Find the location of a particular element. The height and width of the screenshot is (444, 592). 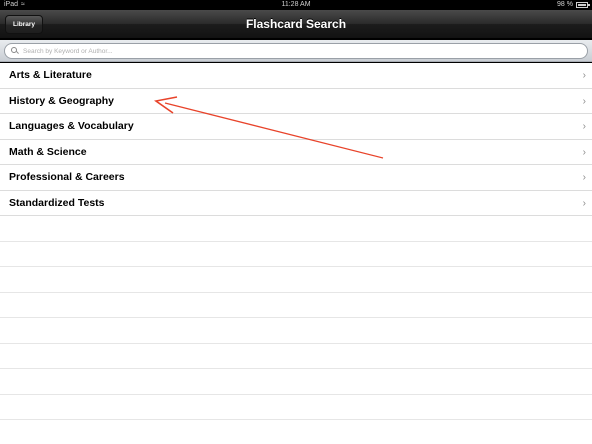

category-row-arts-literature: Arts & Literature › is located at coordinates (296, 76).